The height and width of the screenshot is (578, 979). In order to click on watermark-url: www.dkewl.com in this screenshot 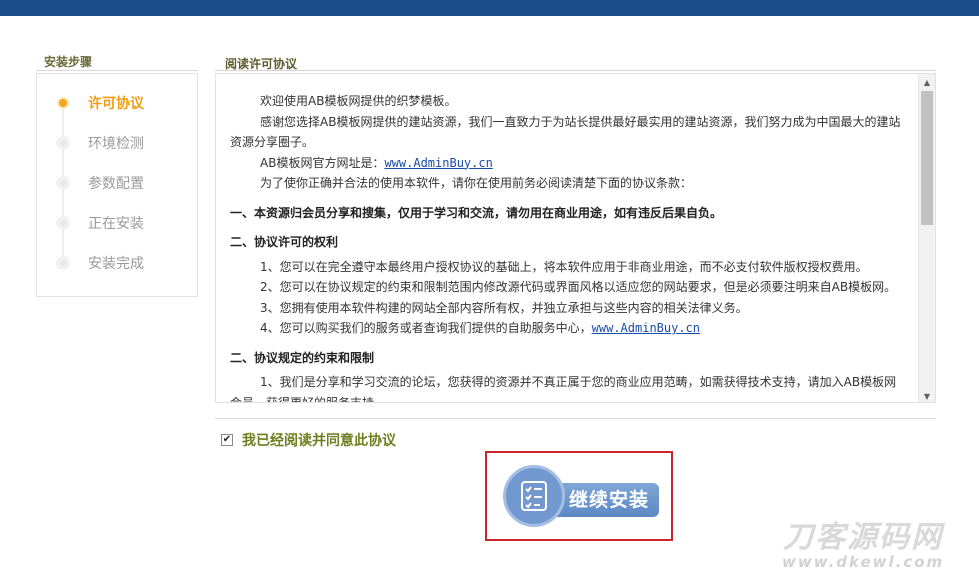, I will do `click(863, 562)`.